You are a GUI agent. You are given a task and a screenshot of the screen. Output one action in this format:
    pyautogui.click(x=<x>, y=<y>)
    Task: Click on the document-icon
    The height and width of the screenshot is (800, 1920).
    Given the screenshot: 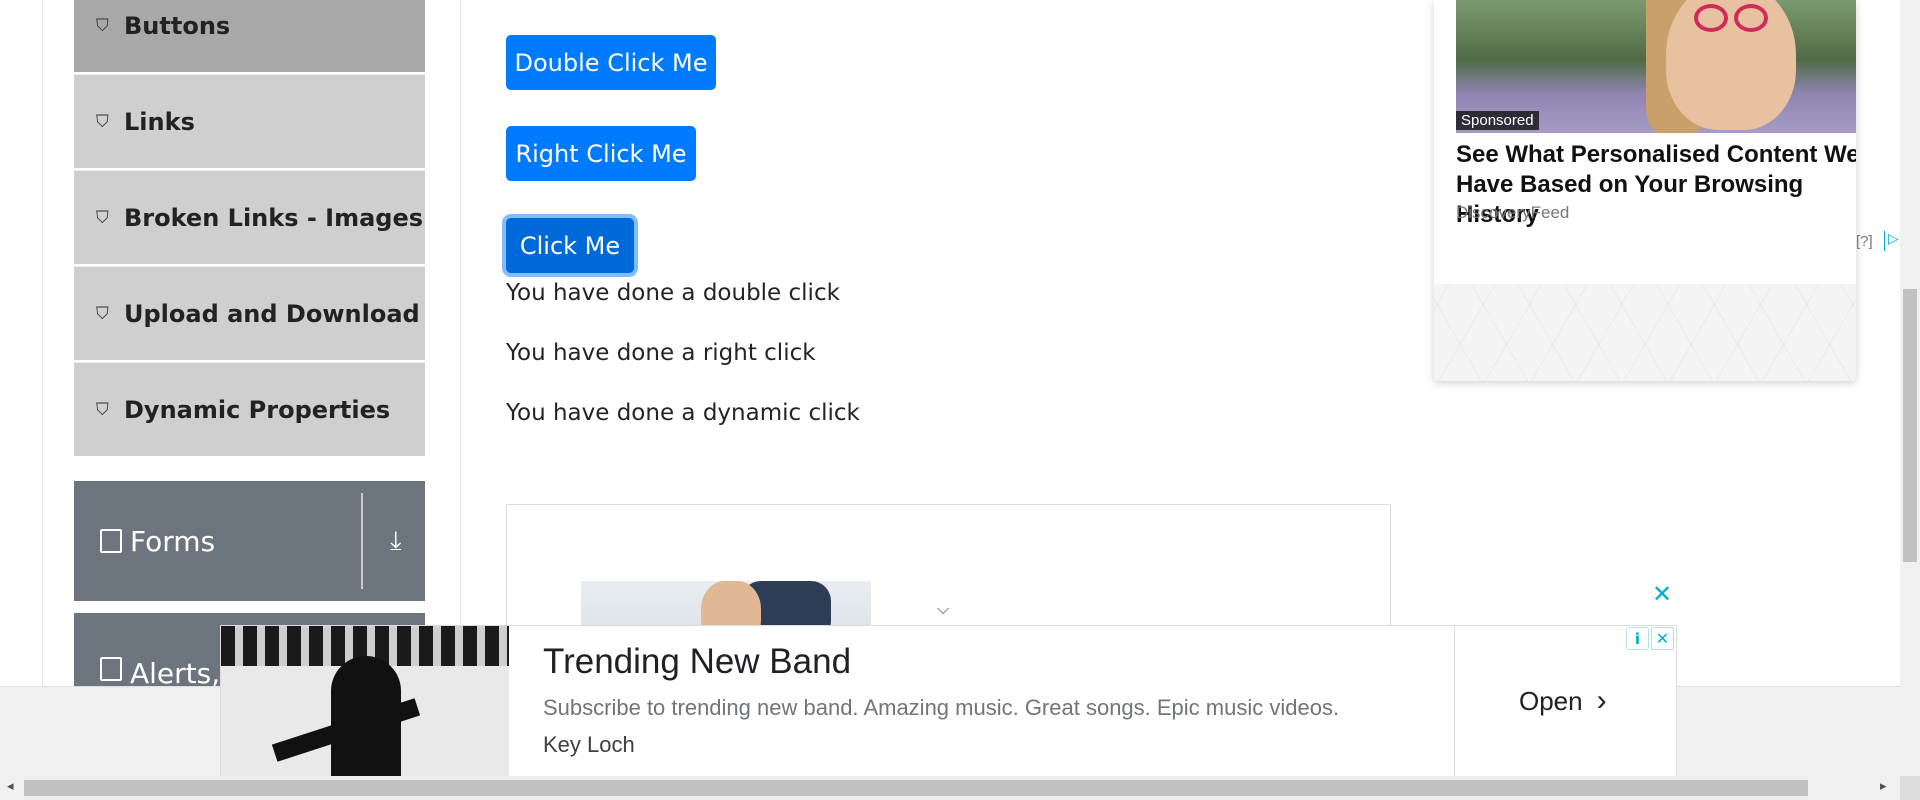 What is the action you would take?
    pyautogui.click(x=111, y=541)
    